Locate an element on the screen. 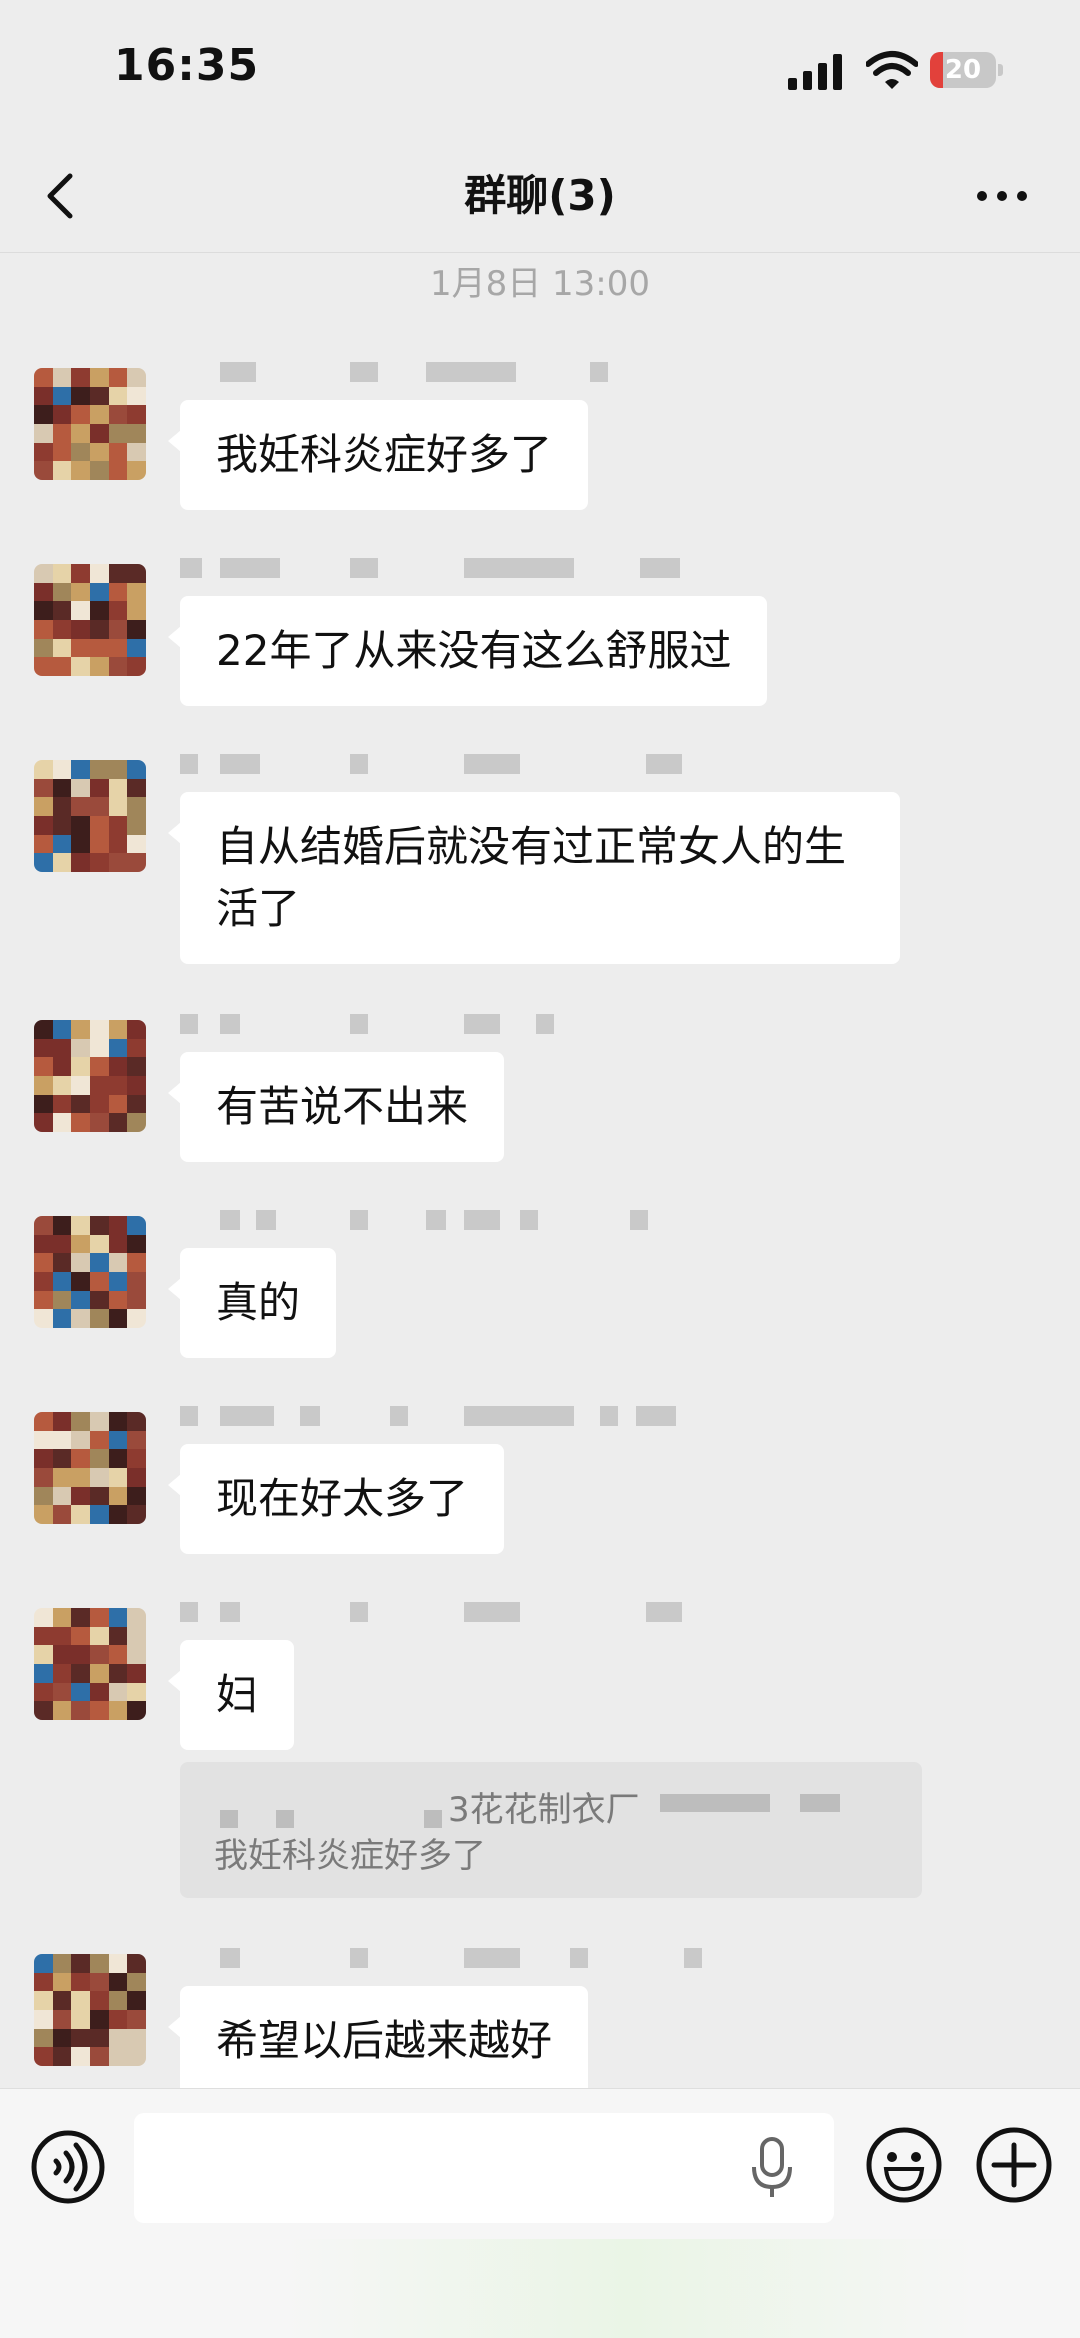 Image resolution: width=1080 pixels, height=2338 pixels. message-bubble: 我妊科炎症好多了 is located at coordinates (378, 455).